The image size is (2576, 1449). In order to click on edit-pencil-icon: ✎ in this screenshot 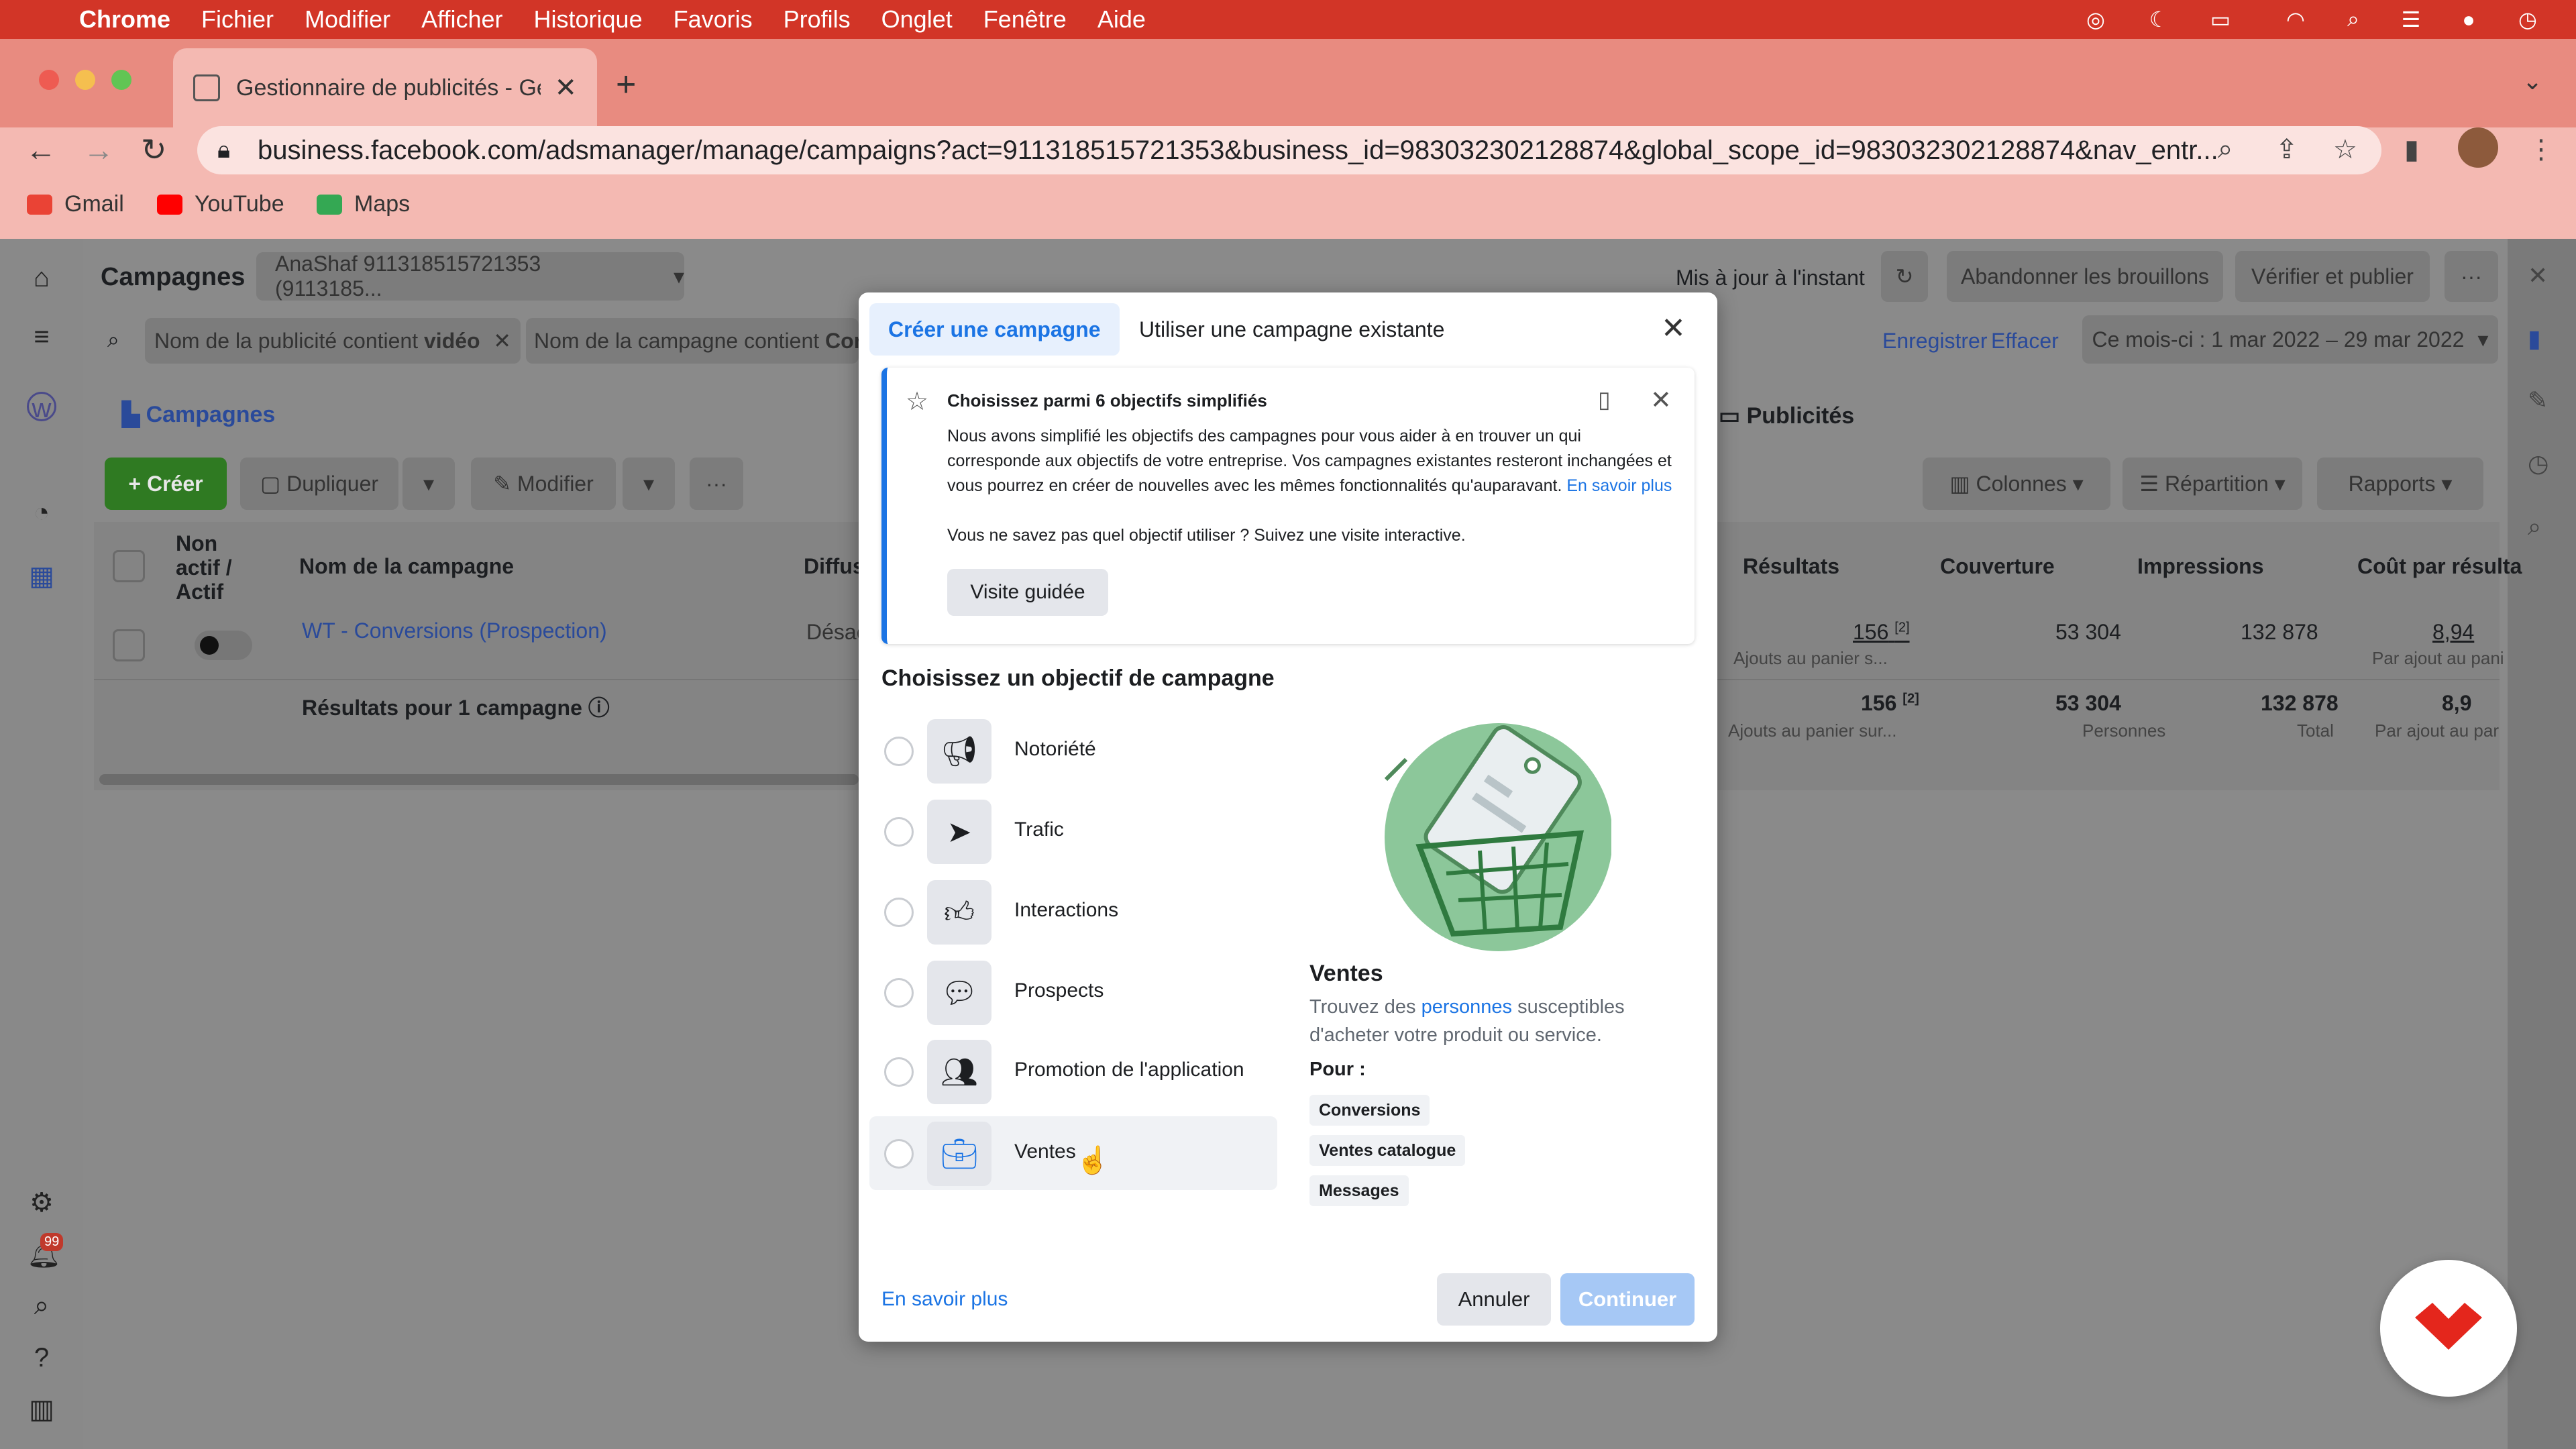, I will do `click(2538, 400)`.